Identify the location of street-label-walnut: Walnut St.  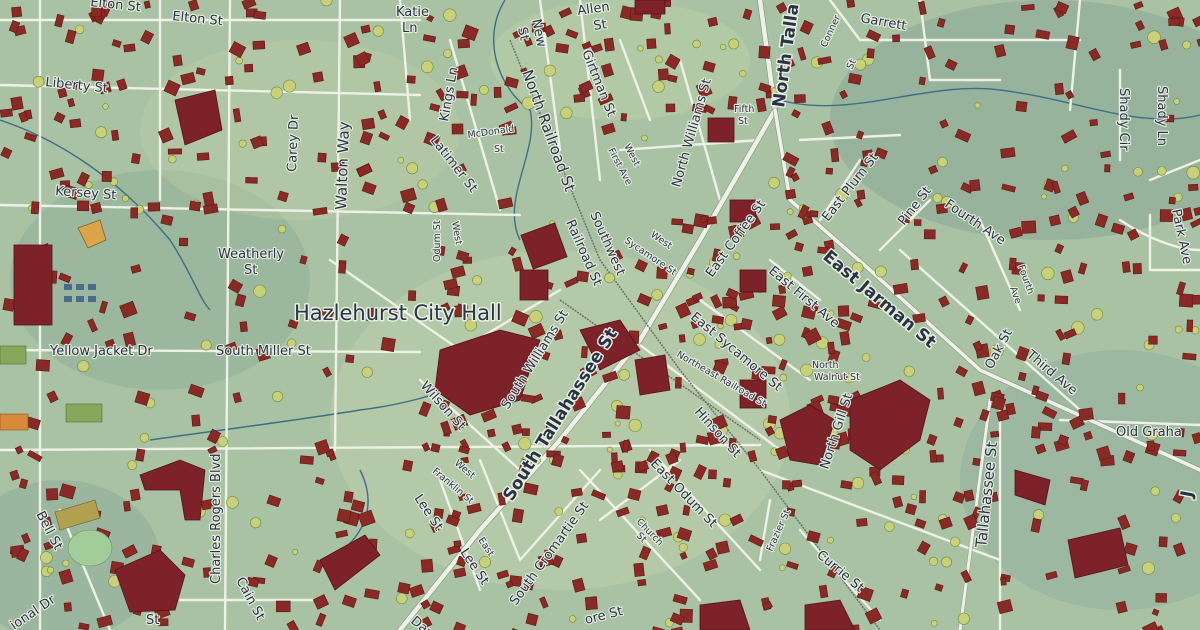
(837, 377).